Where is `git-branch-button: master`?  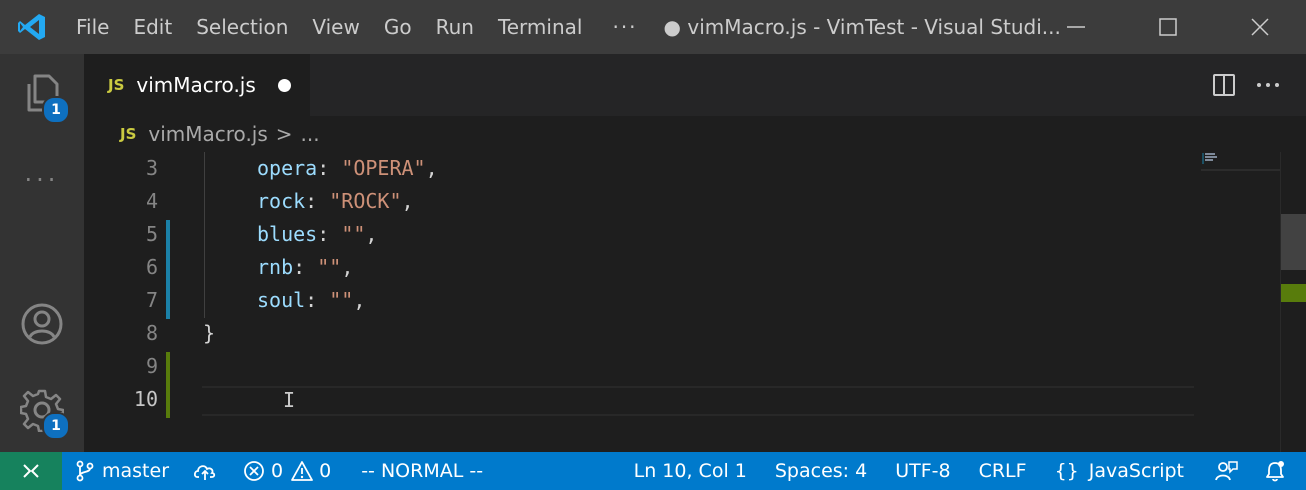 git-branch-button: master is located at coordinates (120, 471).